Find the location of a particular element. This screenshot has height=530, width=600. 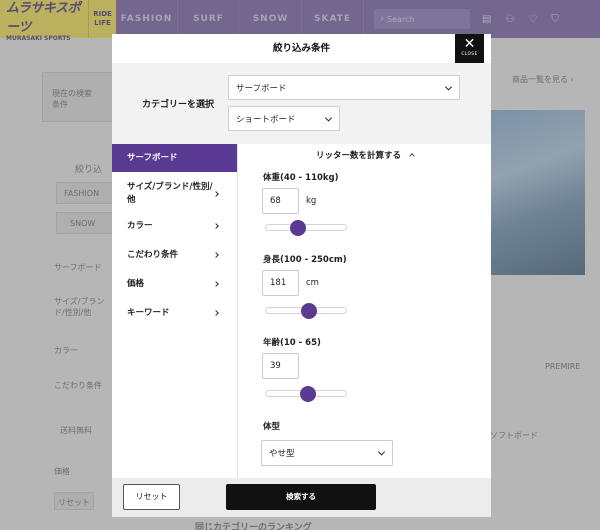

height-label: 身長(100 - 250cm) is located at coordinates (305, 260).